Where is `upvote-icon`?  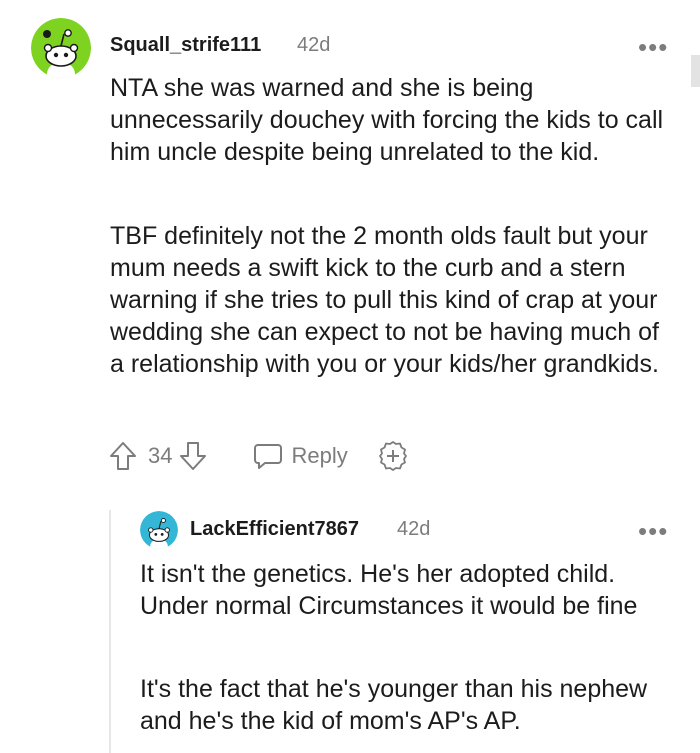 upvote-icon is located at coordinates (123, 456).